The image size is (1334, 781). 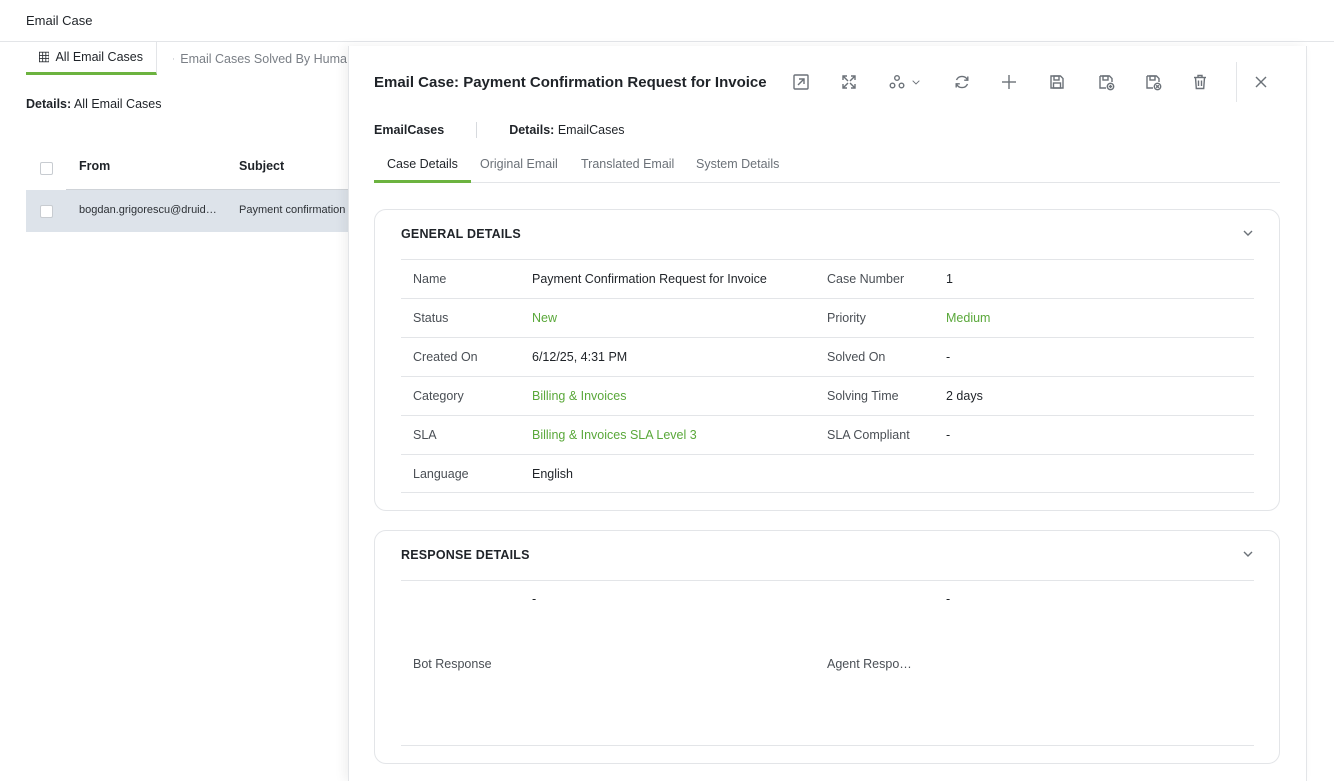 What do you see at coordinates (430, 279) in the screenshot?
I see `field-label: Name` at bounding box center [430, 279].